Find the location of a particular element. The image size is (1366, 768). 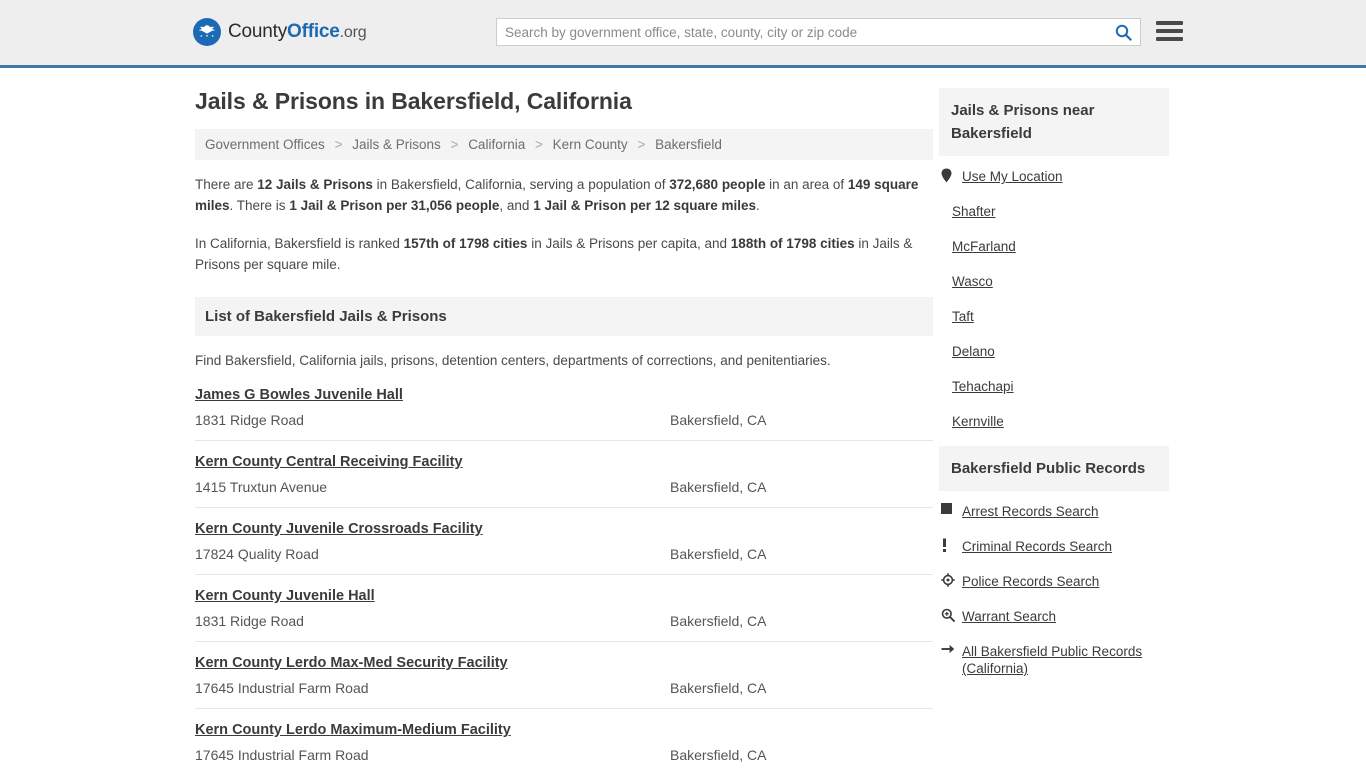

stat-rank-per-area: 188th of 1798 cities is located at coordinates (792, 243).